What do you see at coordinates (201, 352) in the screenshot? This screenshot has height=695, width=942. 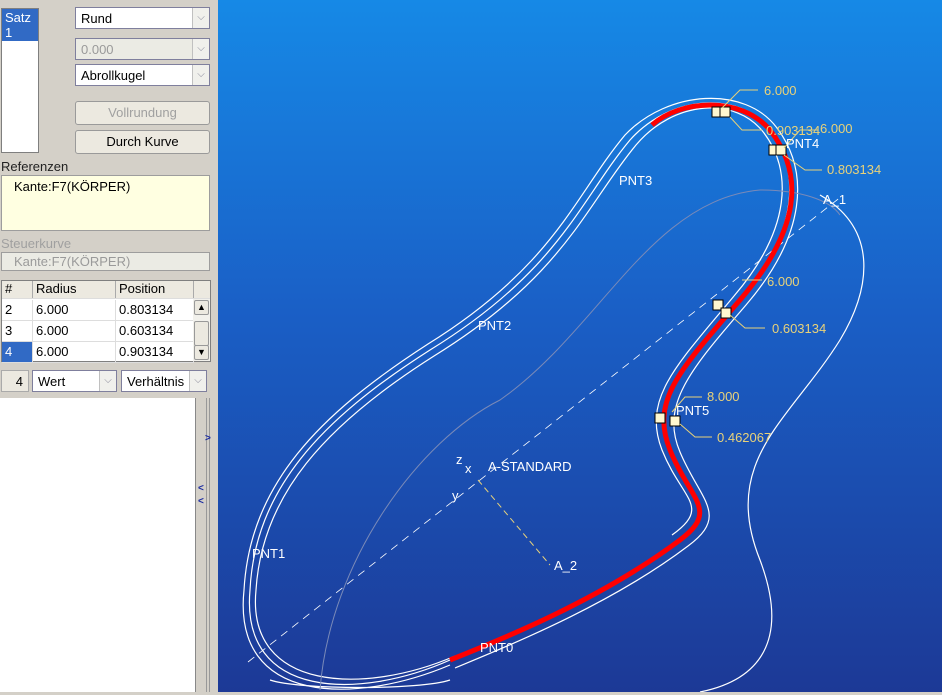 I see `scroll-down-icon: ▼` at bounding box center [201, 352].